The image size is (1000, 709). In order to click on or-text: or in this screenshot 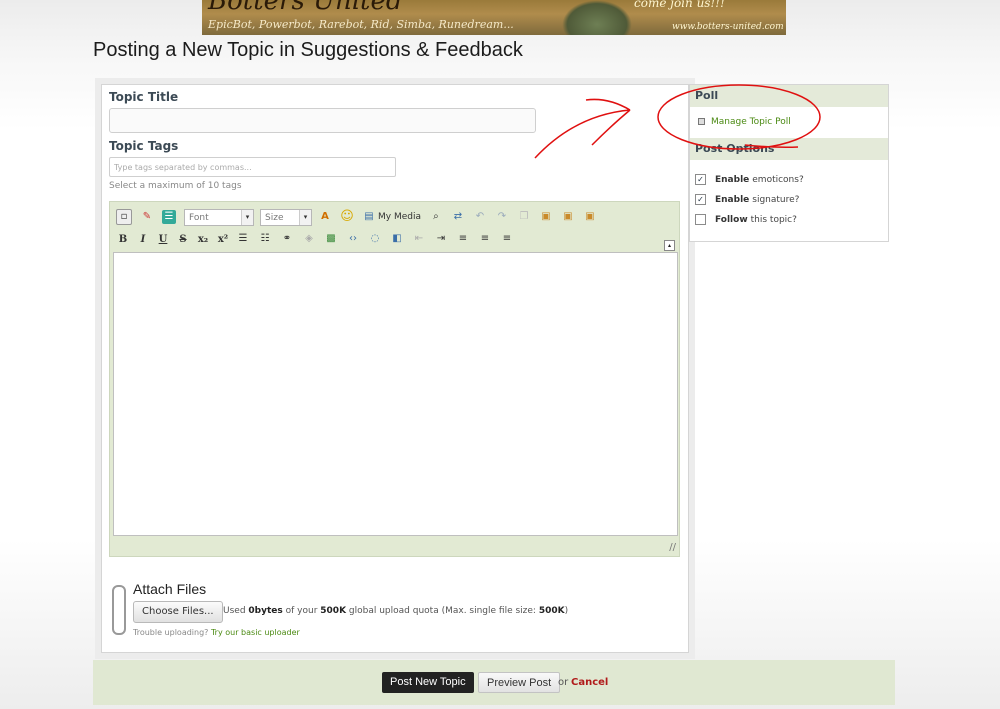, I will do `click(563, 682)`.